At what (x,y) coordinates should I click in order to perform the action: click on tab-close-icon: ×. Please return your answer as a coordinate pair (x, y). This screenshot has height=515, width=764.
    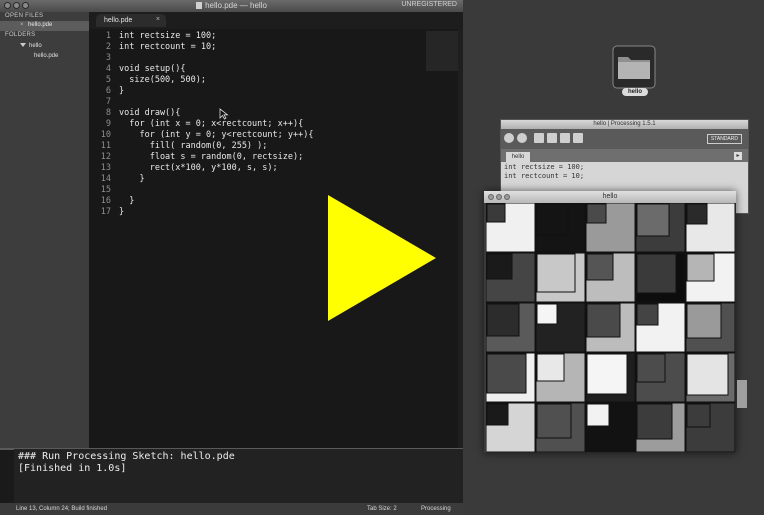
    Looking at the image, I should click on (158, 19).